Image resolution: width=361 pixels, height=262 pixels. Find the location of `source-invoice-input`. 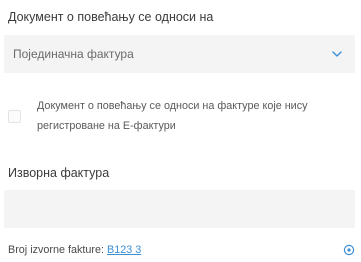

source-invoice-input is located at coordinates (179, 209).